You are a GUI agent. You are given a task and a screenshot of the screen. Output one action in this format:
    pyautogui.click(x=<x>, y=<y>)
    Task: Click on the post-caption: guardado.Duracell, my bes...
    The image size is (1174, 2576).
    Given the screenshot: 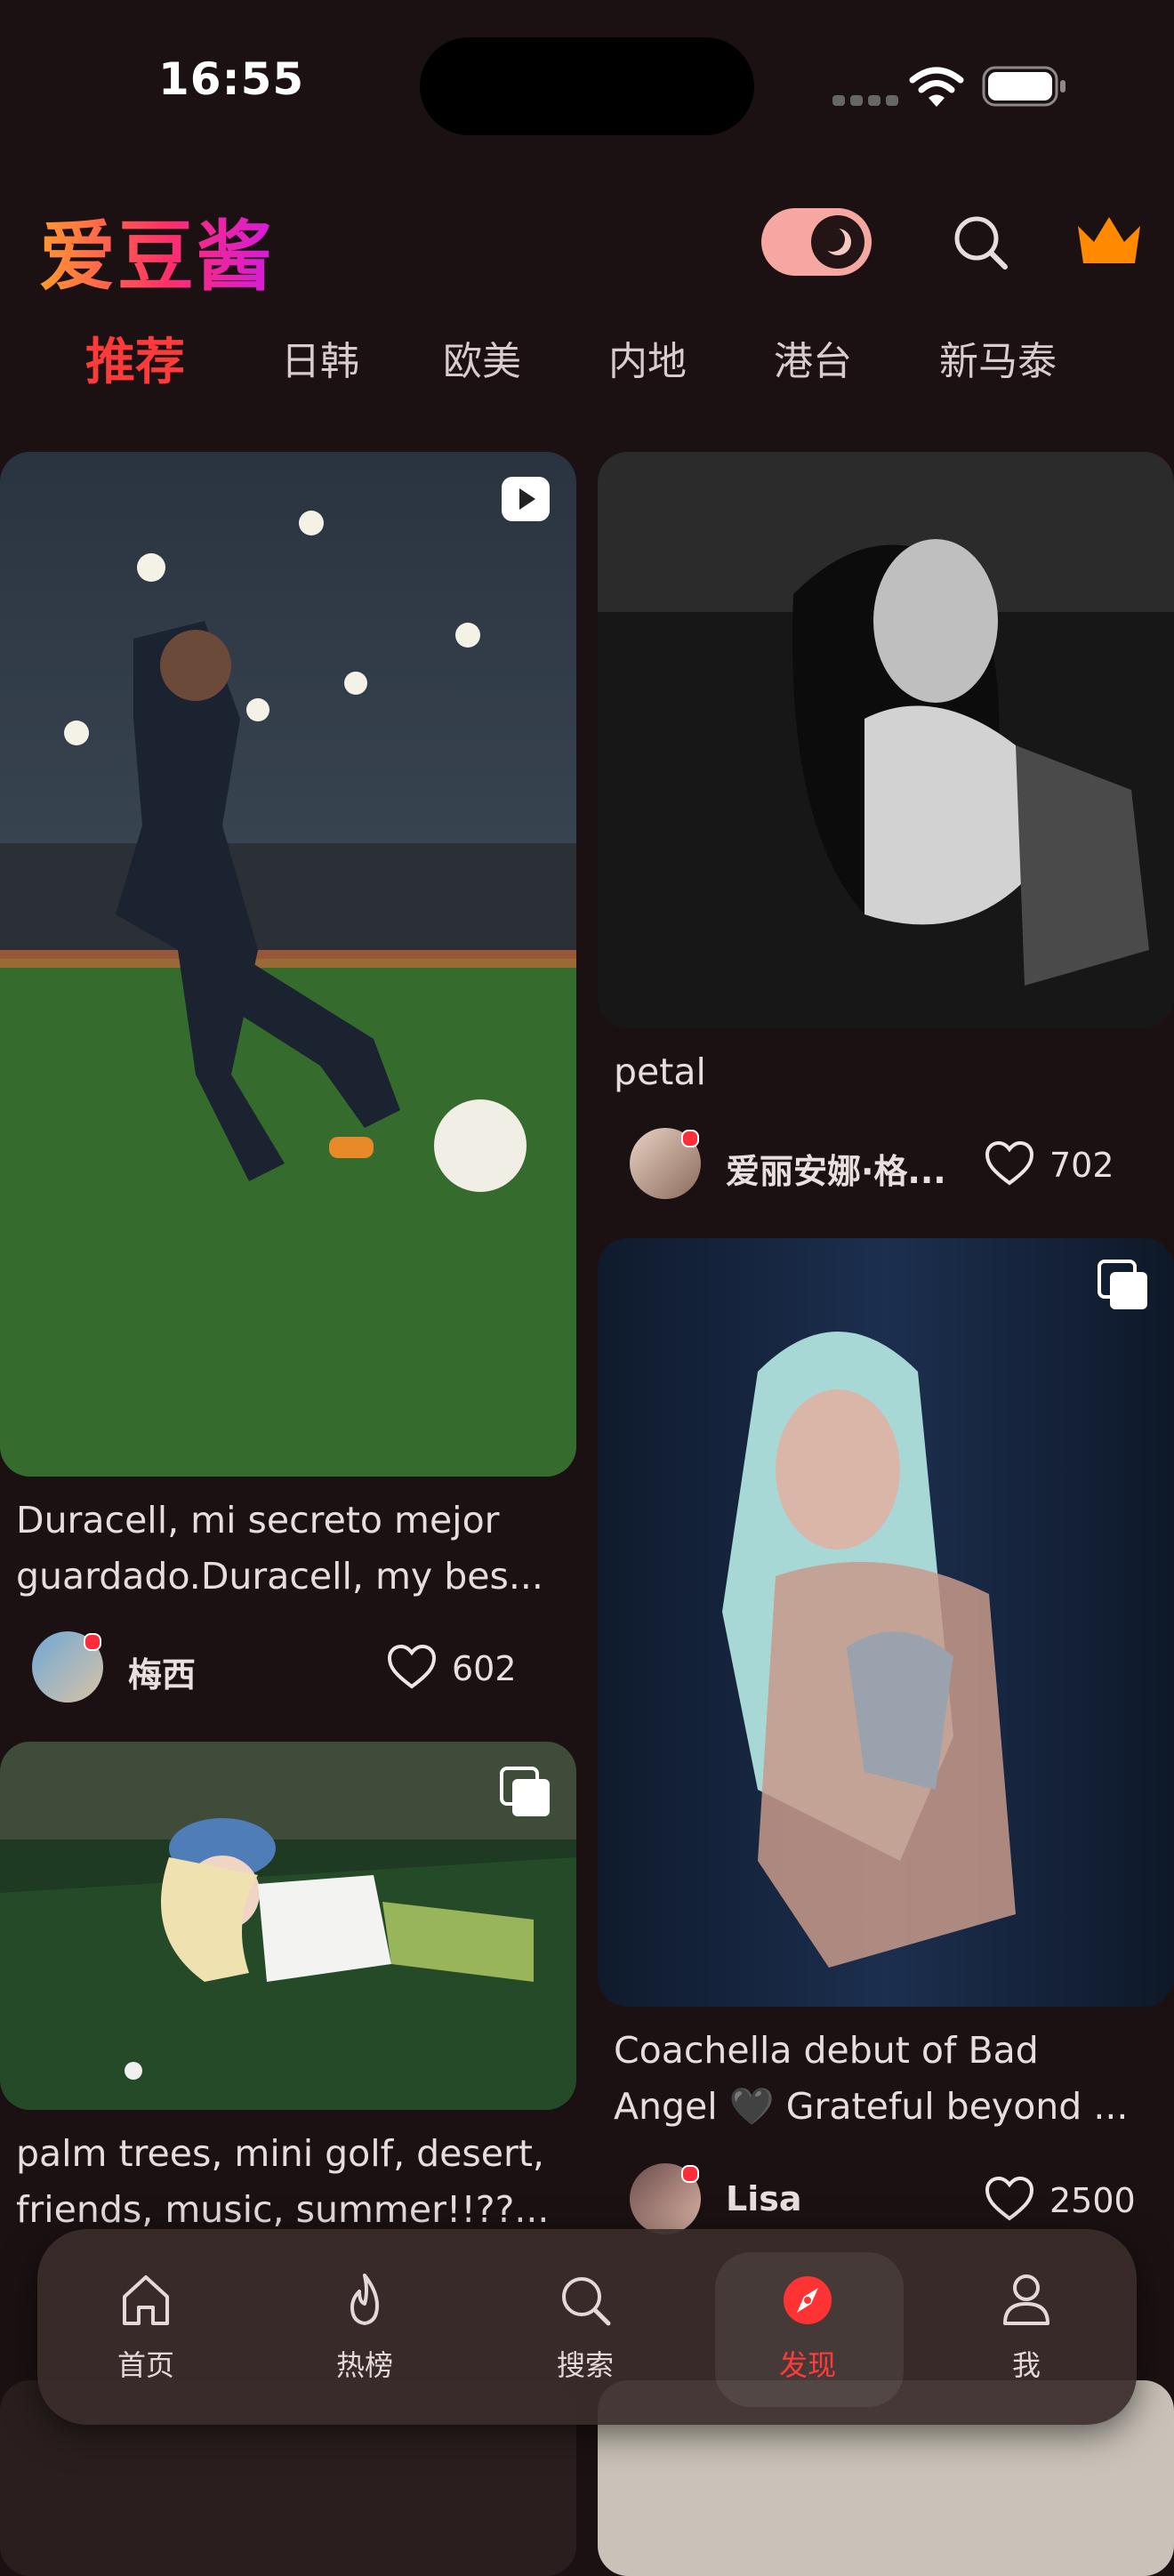 What is the action you would take?
    pyautogui.click(x=279, y=1576)
    